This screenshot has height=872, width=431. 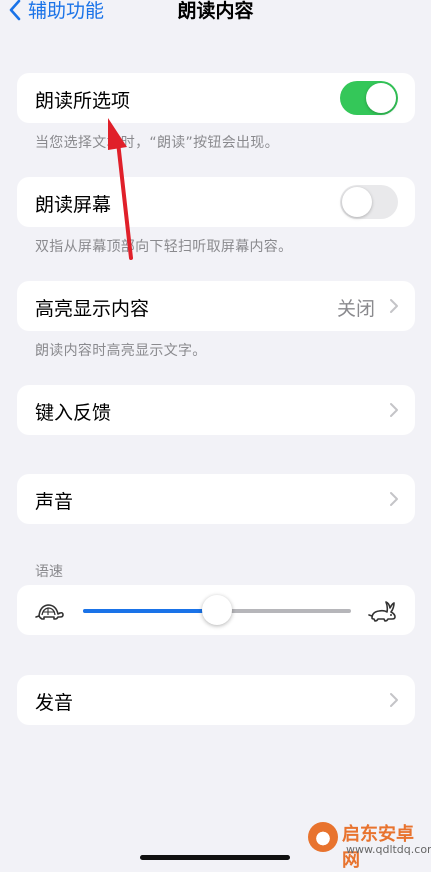 What do you see at coordinates (73, 205) in the screenshot?
I see `speak-screen-label: 朗读屏幕` at bounding box center [73, 205].